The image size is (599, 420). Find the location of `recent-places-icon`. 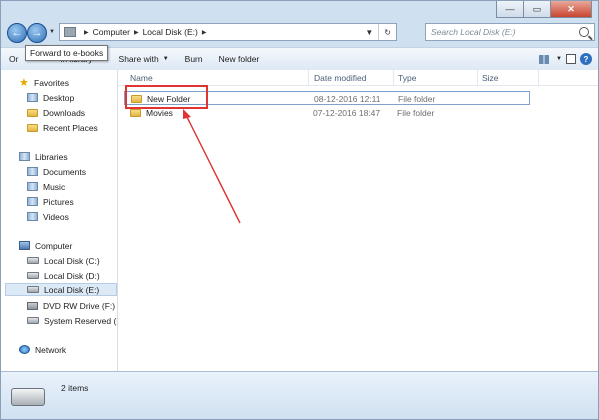

recent-places-icon is located at coordinates (32, 127).